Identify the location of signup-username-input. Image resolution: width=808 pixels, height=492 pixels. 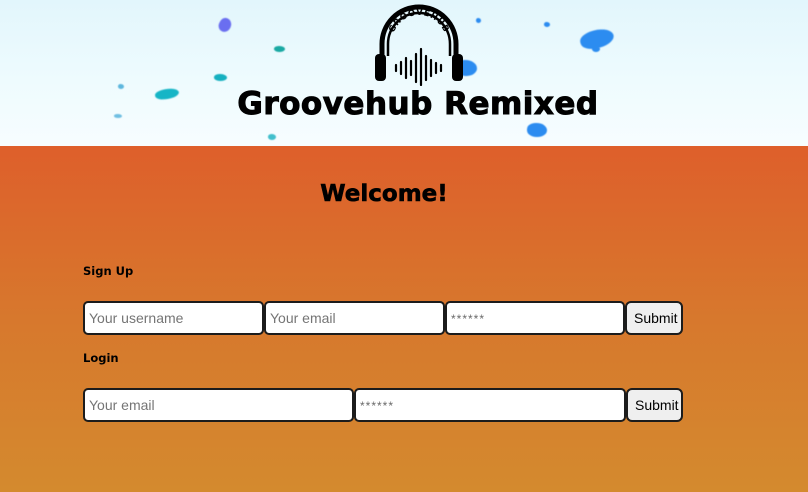
(173, 318).